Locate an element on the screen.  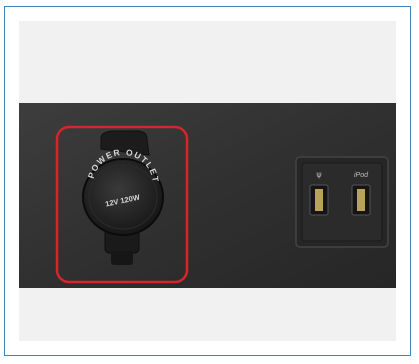
usb-port-1-label: ψ is located at coordinates (318, 174).